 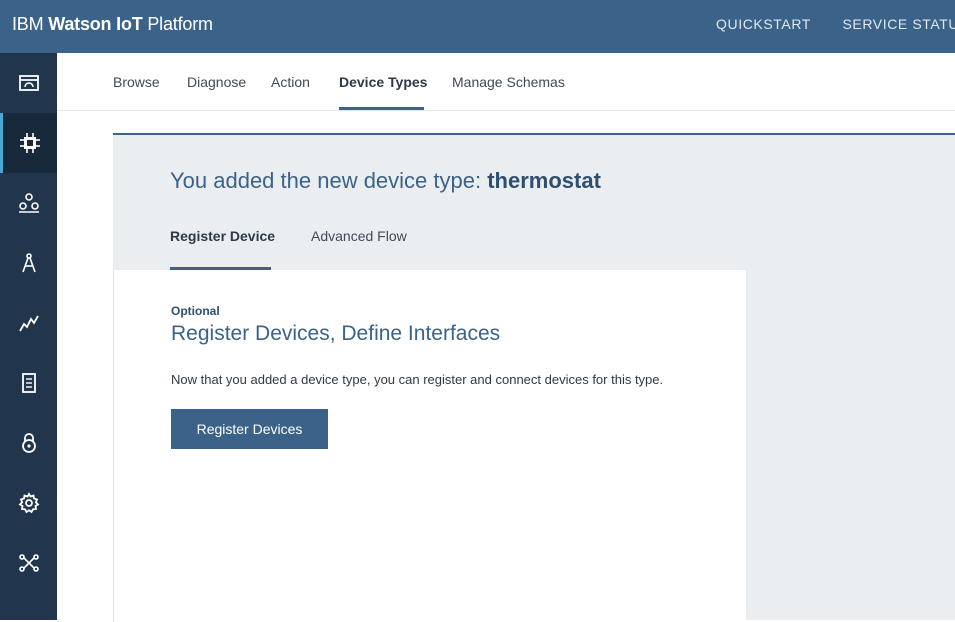 I want to click on nav-service-status: SERVICE STATUS, so click(x=898, y=24).